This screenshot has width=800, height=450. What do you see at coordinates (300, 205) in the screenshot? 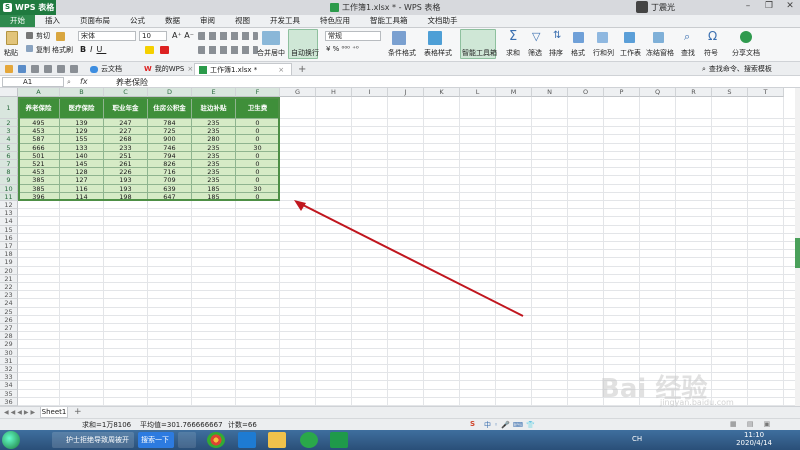
I see `arrow-head-icon` at bounding box center [300, 205].